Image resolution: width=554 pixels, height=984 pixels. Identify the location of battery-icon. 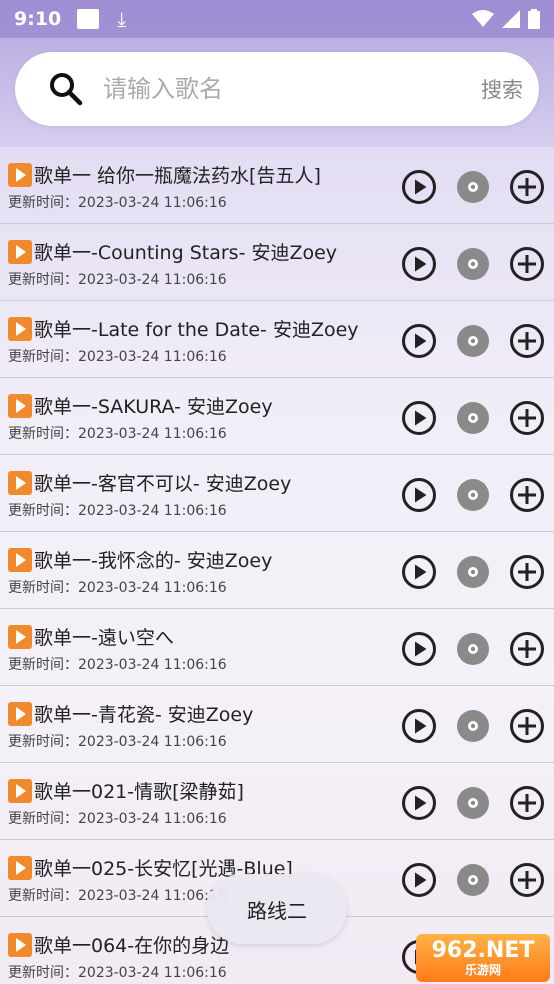
(534, 19).